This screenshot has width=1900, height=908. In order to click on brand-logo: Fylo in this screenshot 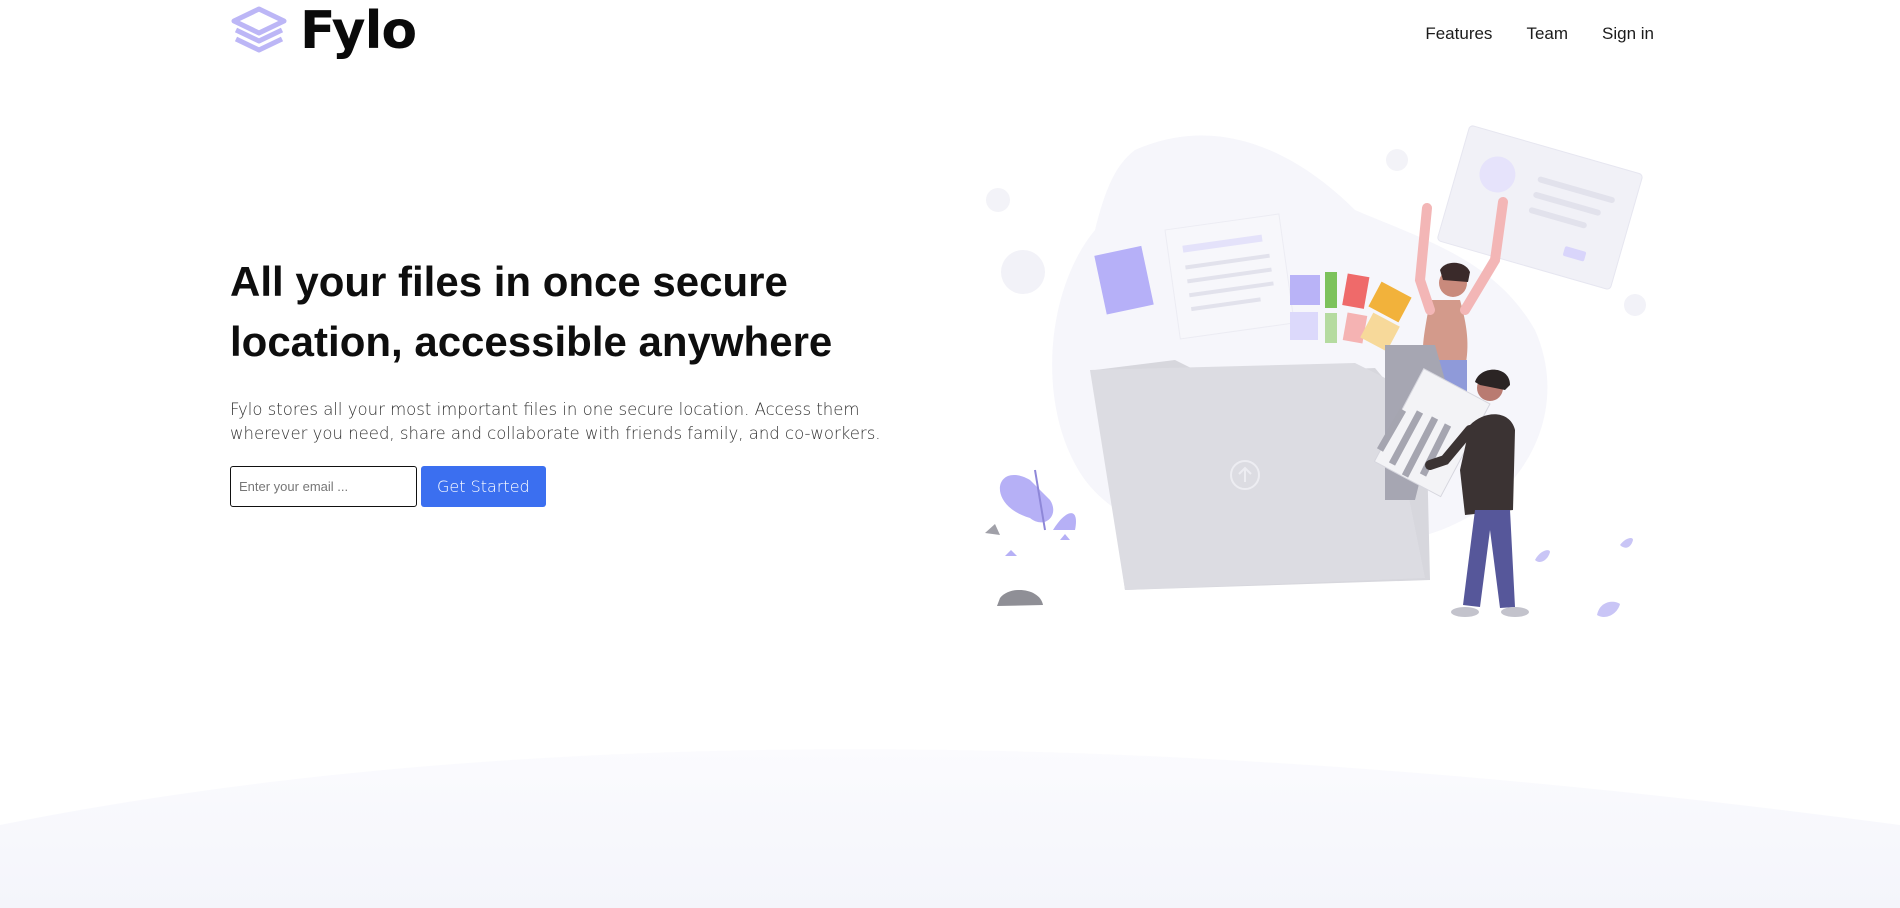, I will do `click(323, 31)`.